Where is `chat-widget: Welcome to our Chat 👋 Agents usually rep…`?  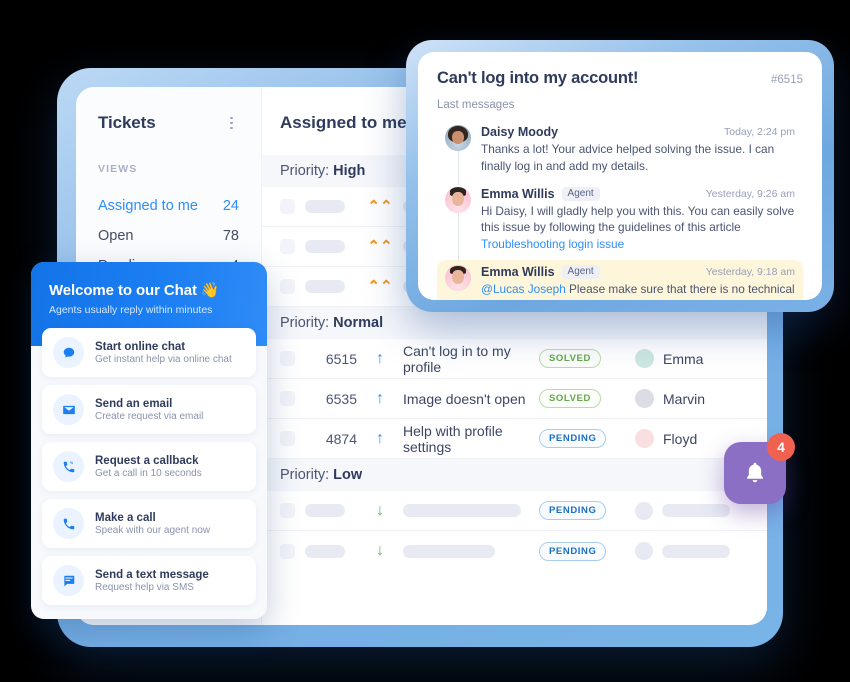
chat-widget: Welcome to our Chat 👋 Agents usually rep… is located at coordinates (149, 440).